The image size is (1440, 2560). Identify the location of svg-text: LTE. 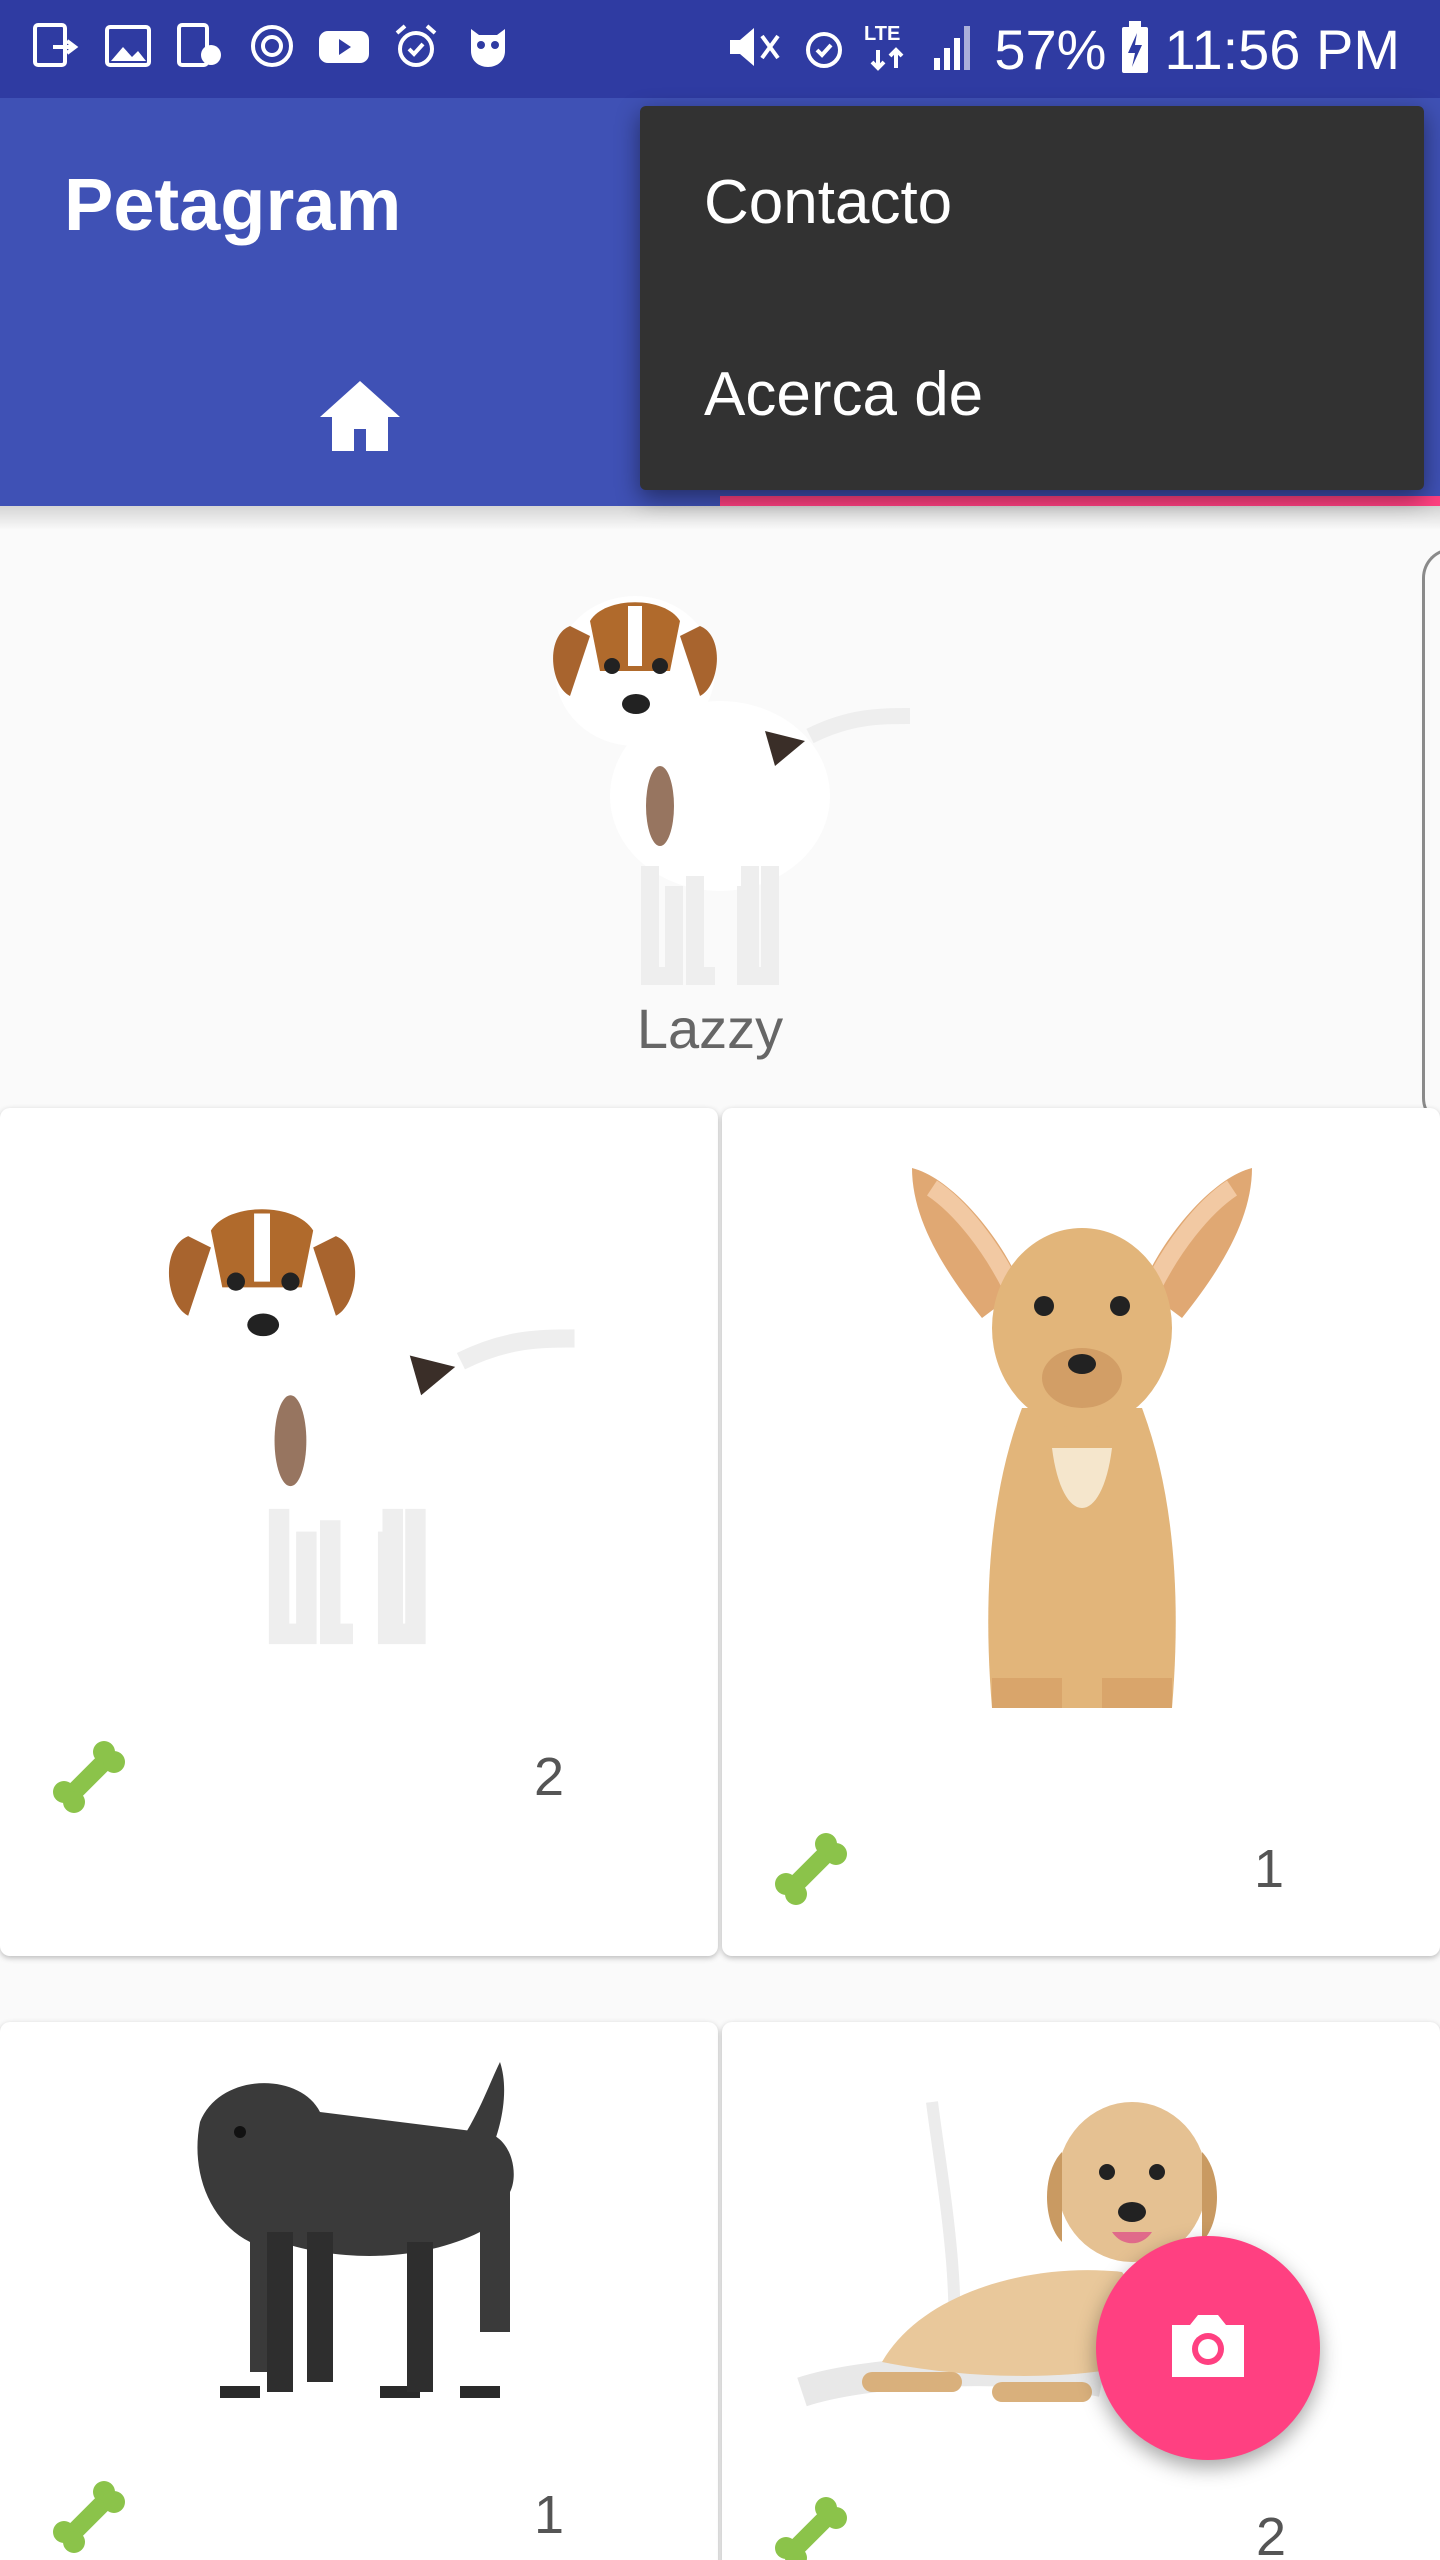
(882, 34).